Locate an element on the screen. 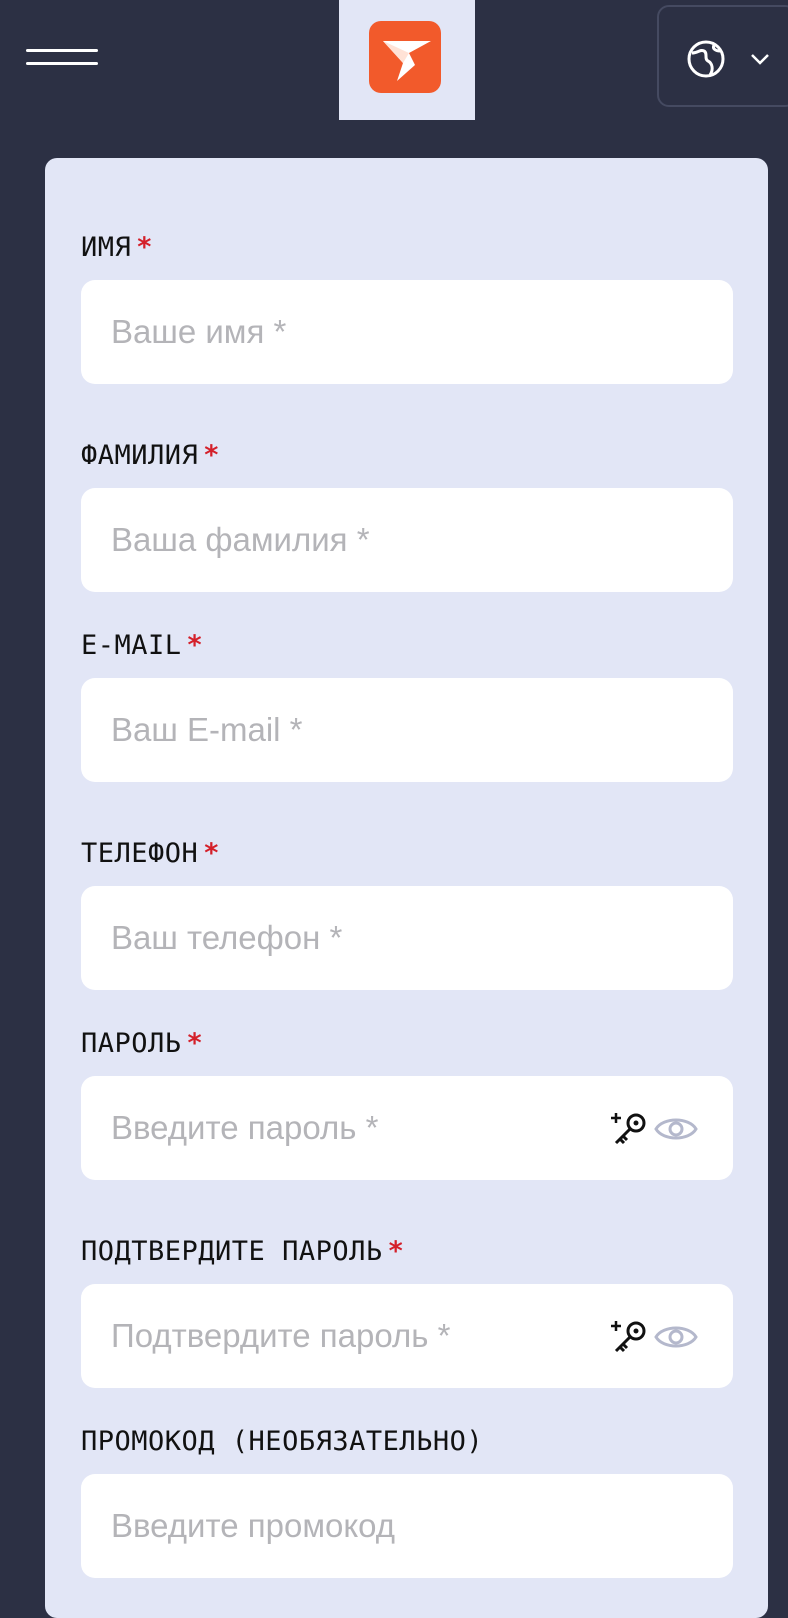  confirm-password-label: ПОДТВЕРДИТЕ ПАРОЛЬ * is located at coordinates (242, 1252).